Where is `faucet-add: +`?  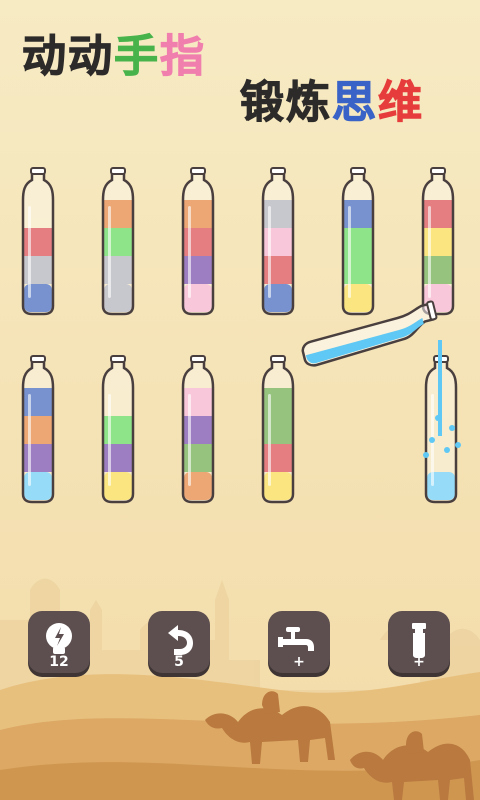 faucet-add: + is located at coordinates (299, 662).